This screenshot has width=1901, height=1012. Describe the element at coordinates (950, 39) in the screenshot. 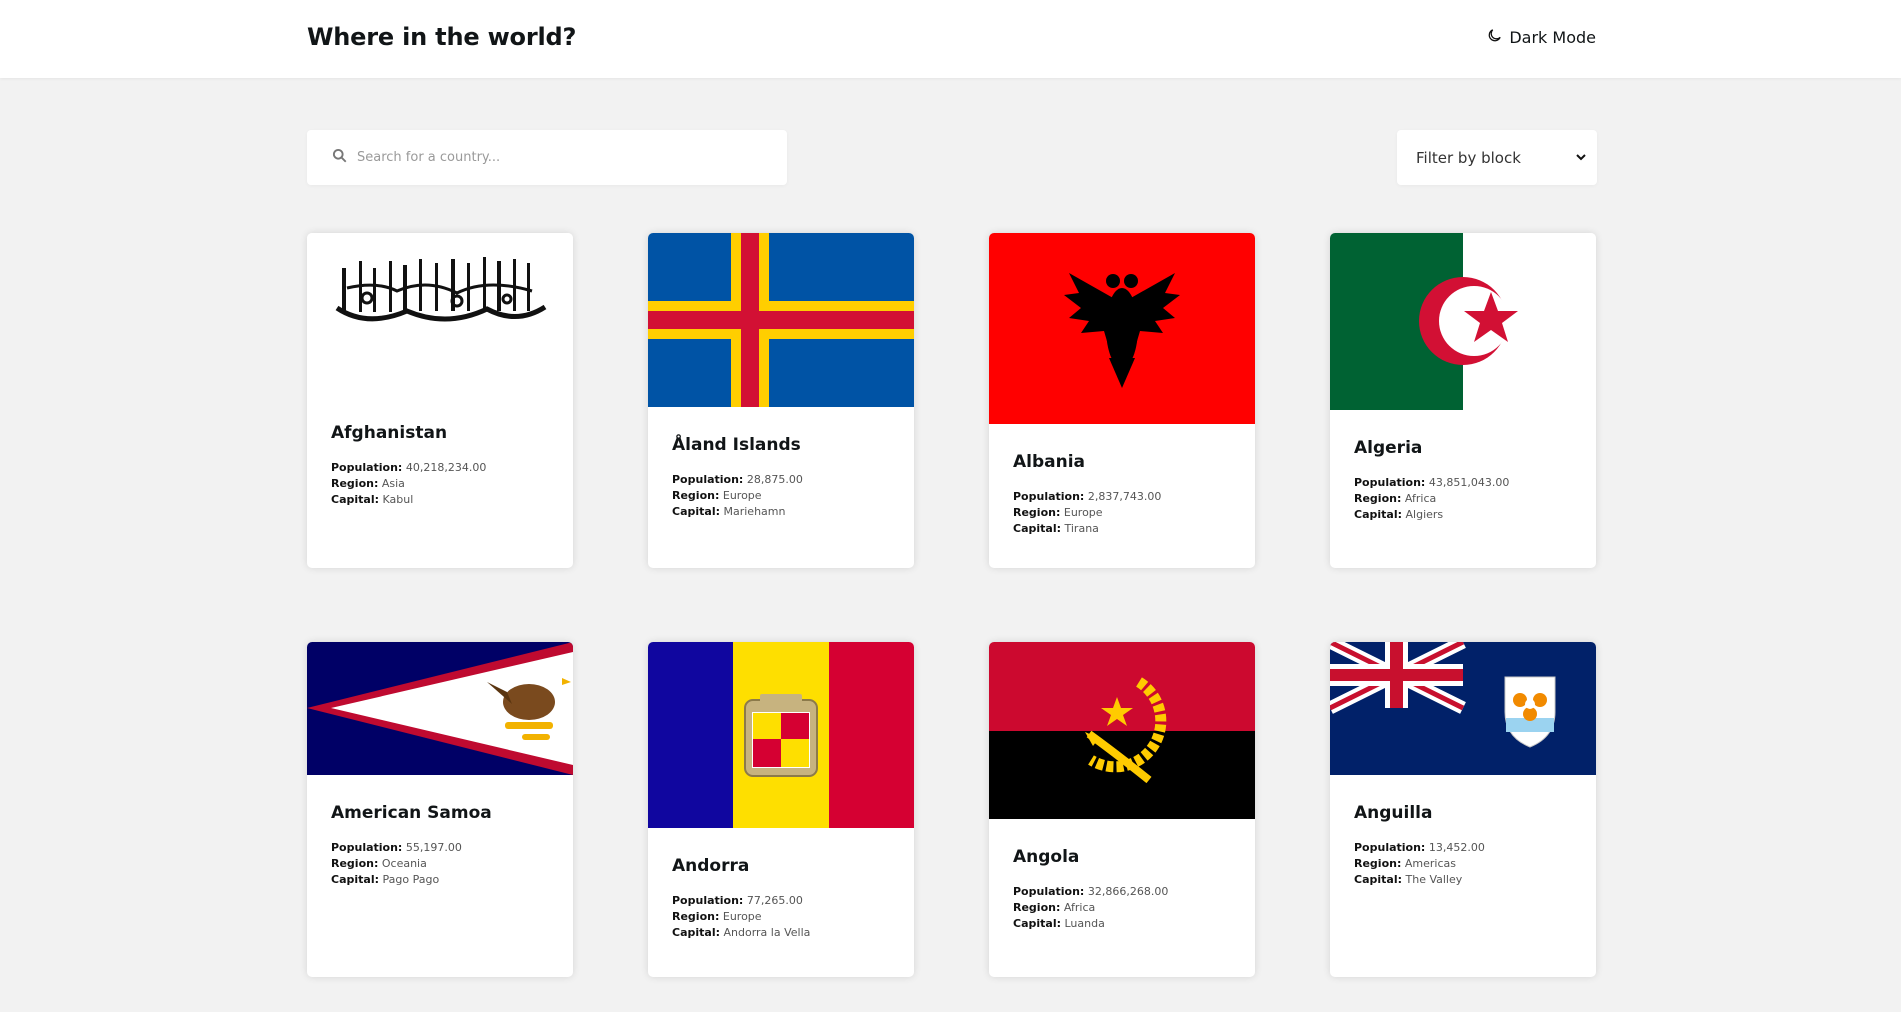

I see `top-header: Where in the world? Dark Mode` at that location.